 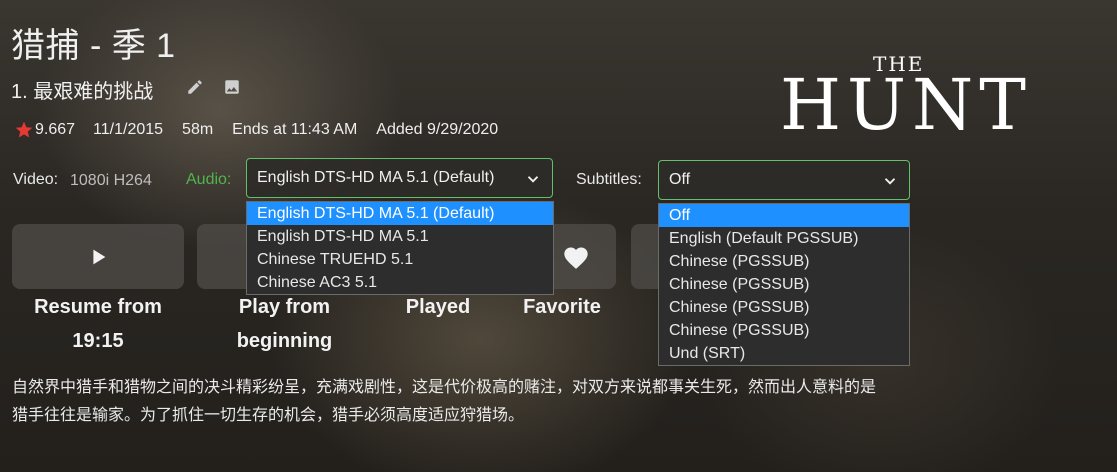 I want to click on audio-option: English DTS-HD MA 5.1, so click(x=400, y=236).